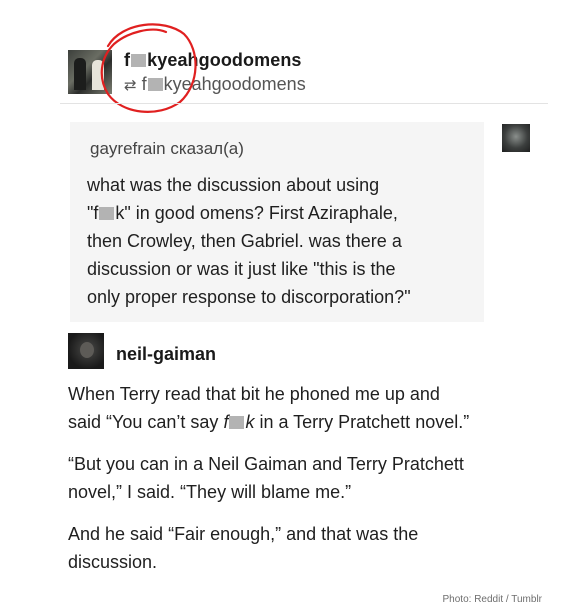  What do you see at coordinates (492, 599) in the screenshot?
I see `photo-credit: Photo: Reddit / Tumblr` at bounding box center [492, 599].